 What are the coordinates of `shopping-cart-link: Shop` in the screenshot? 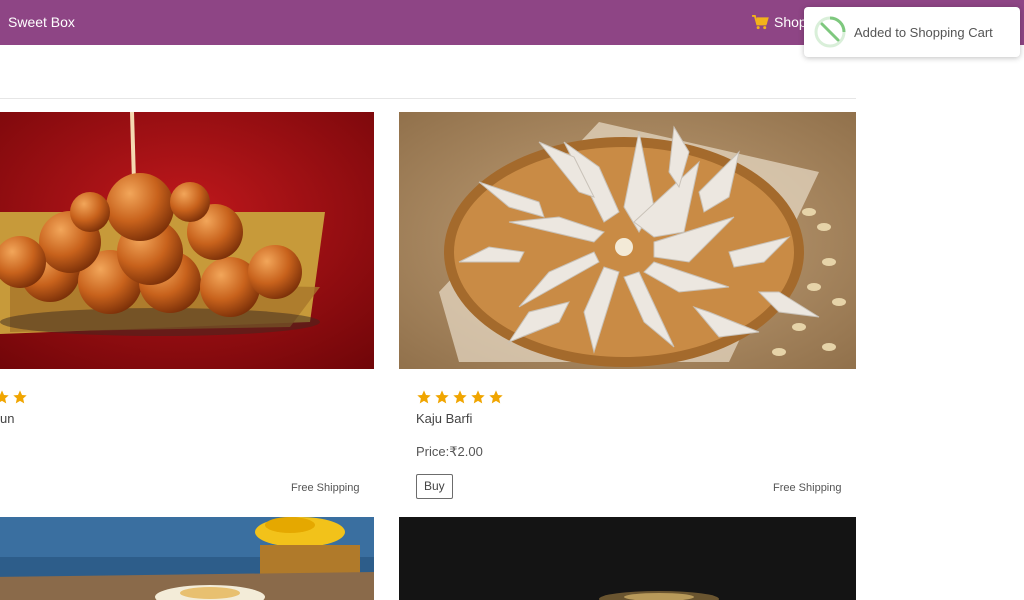 It's located at (779, 22).